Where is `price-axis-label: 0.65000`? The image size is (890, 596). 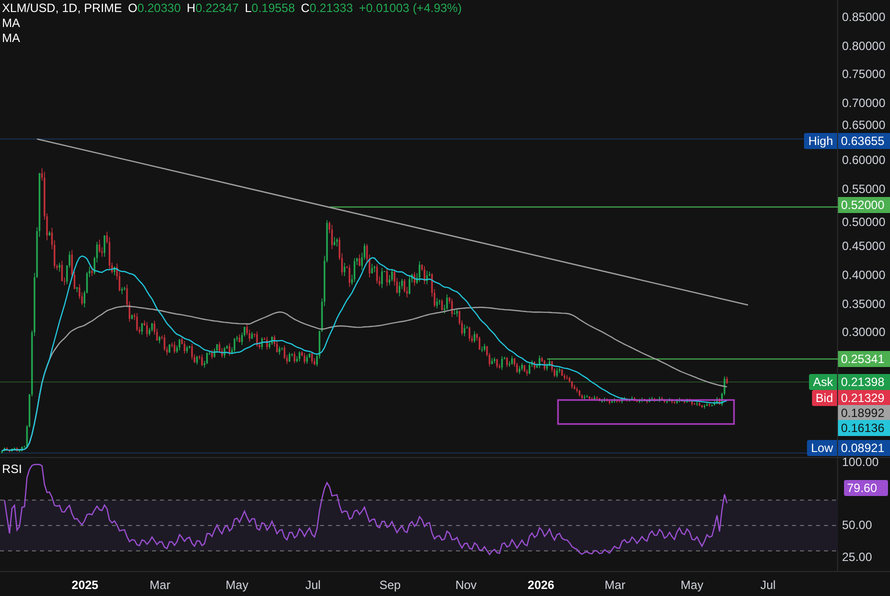 price-axis-label: 0.65000 is located at coordinates (864, 125).